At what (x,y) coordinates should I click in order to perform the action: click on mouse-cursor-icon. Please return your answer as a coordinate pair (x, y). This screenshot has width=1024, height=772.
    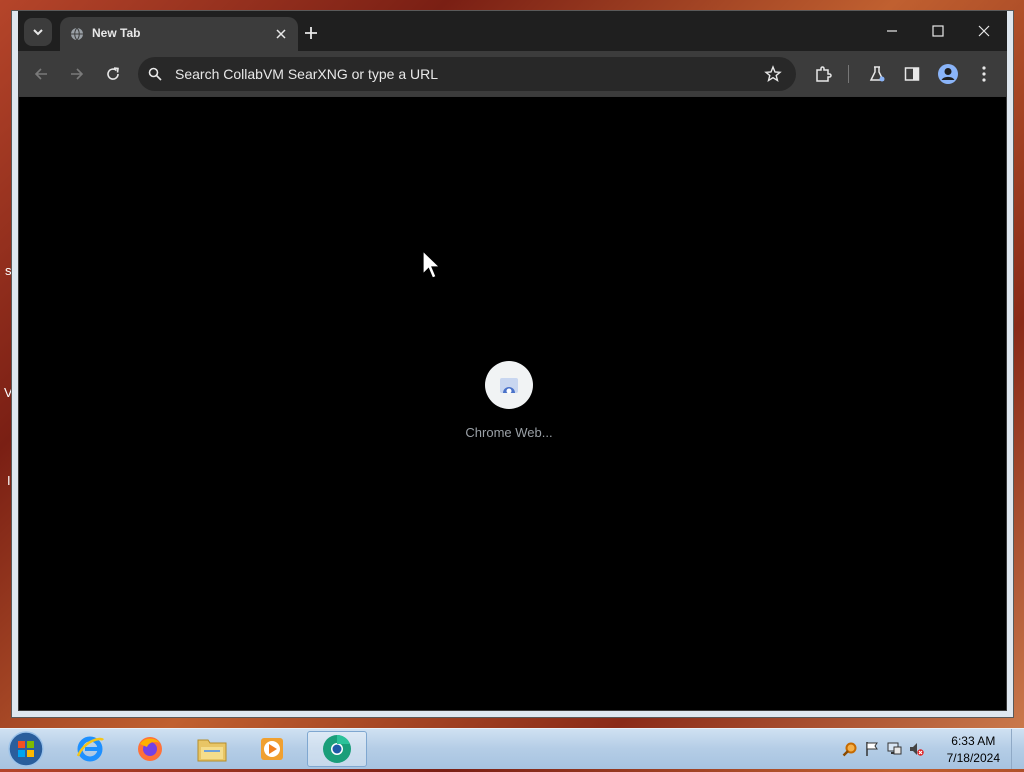
    Looking at the image, I should click on (431, 264).